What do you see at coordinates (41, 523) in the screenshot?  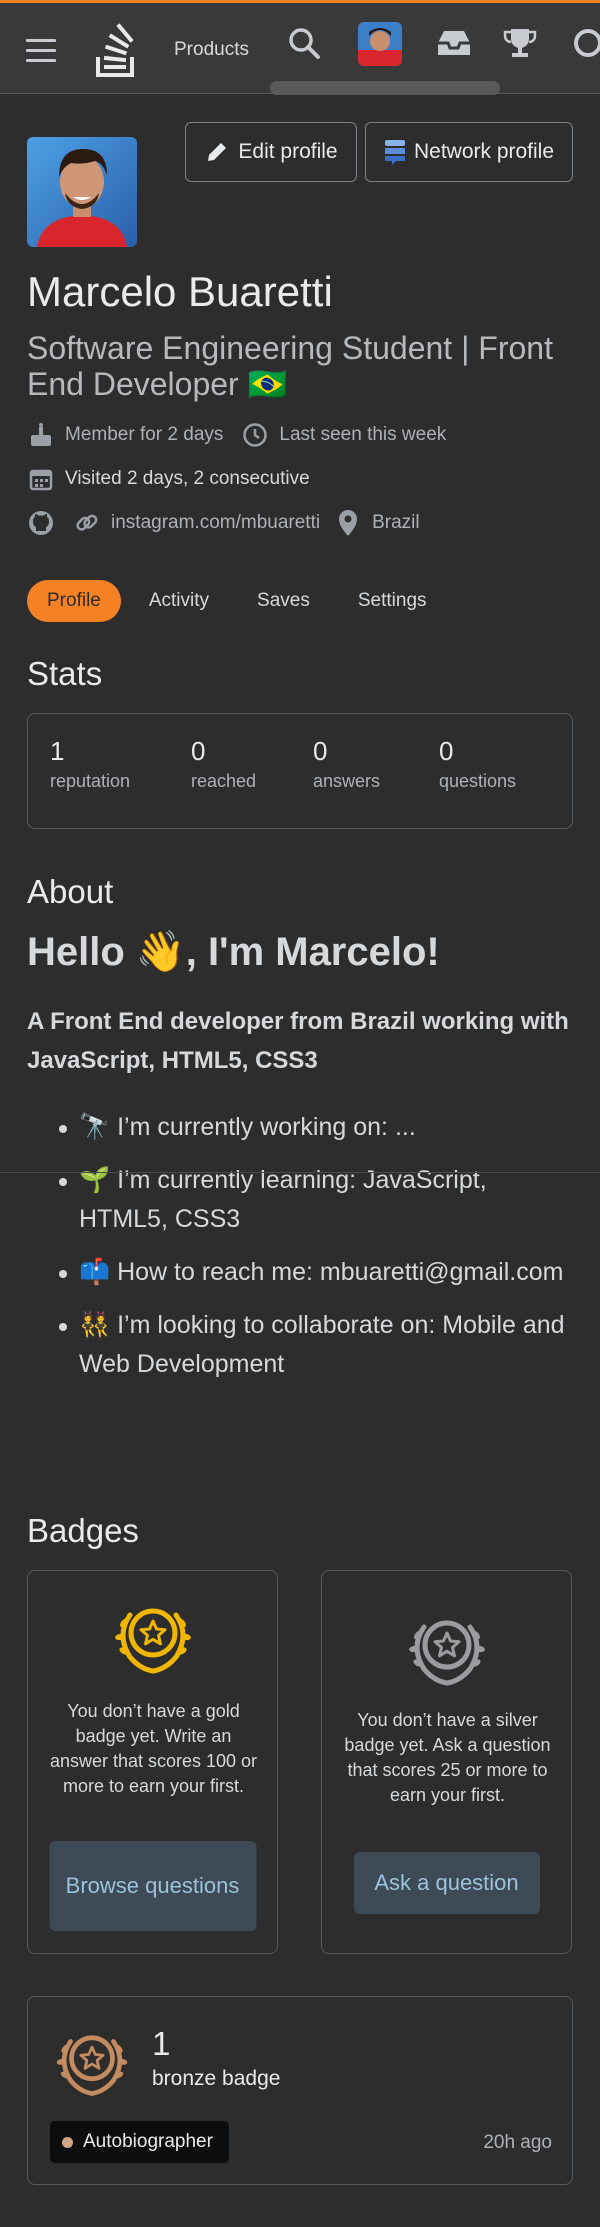 I see `github-icon` at bounding box center [41, 523].